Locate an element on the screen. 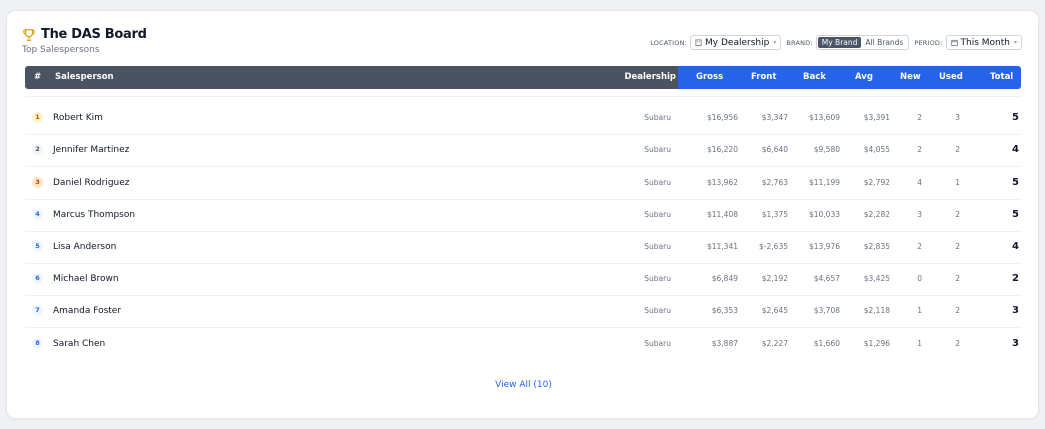  salesperson-name: Jennifer Martinez is located at coordinates (91, 150).